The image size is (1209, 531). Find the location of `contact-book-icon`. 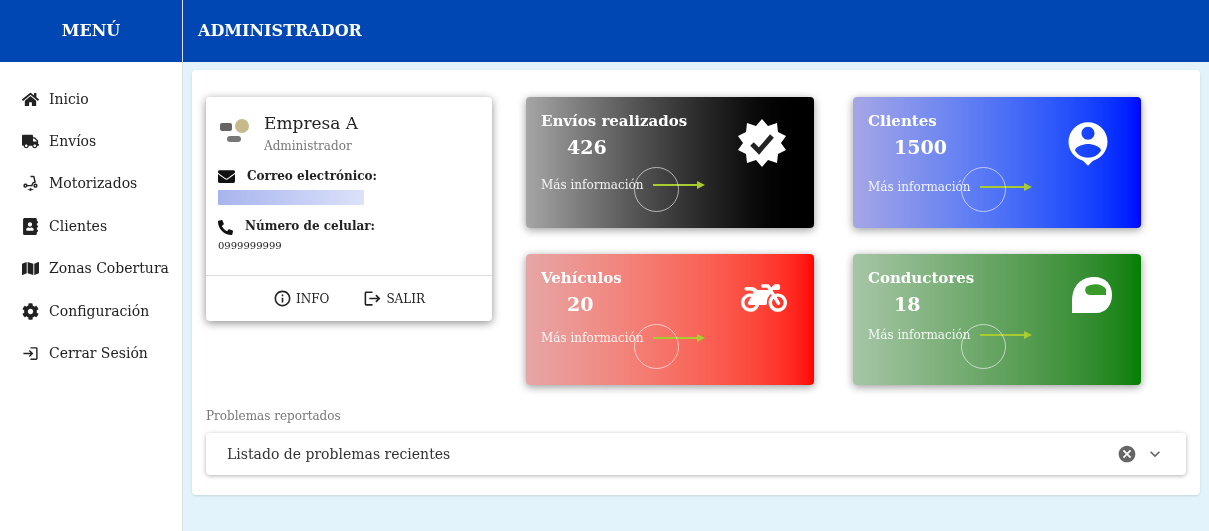

contact-book-icon is located at coordinates (30, 226).